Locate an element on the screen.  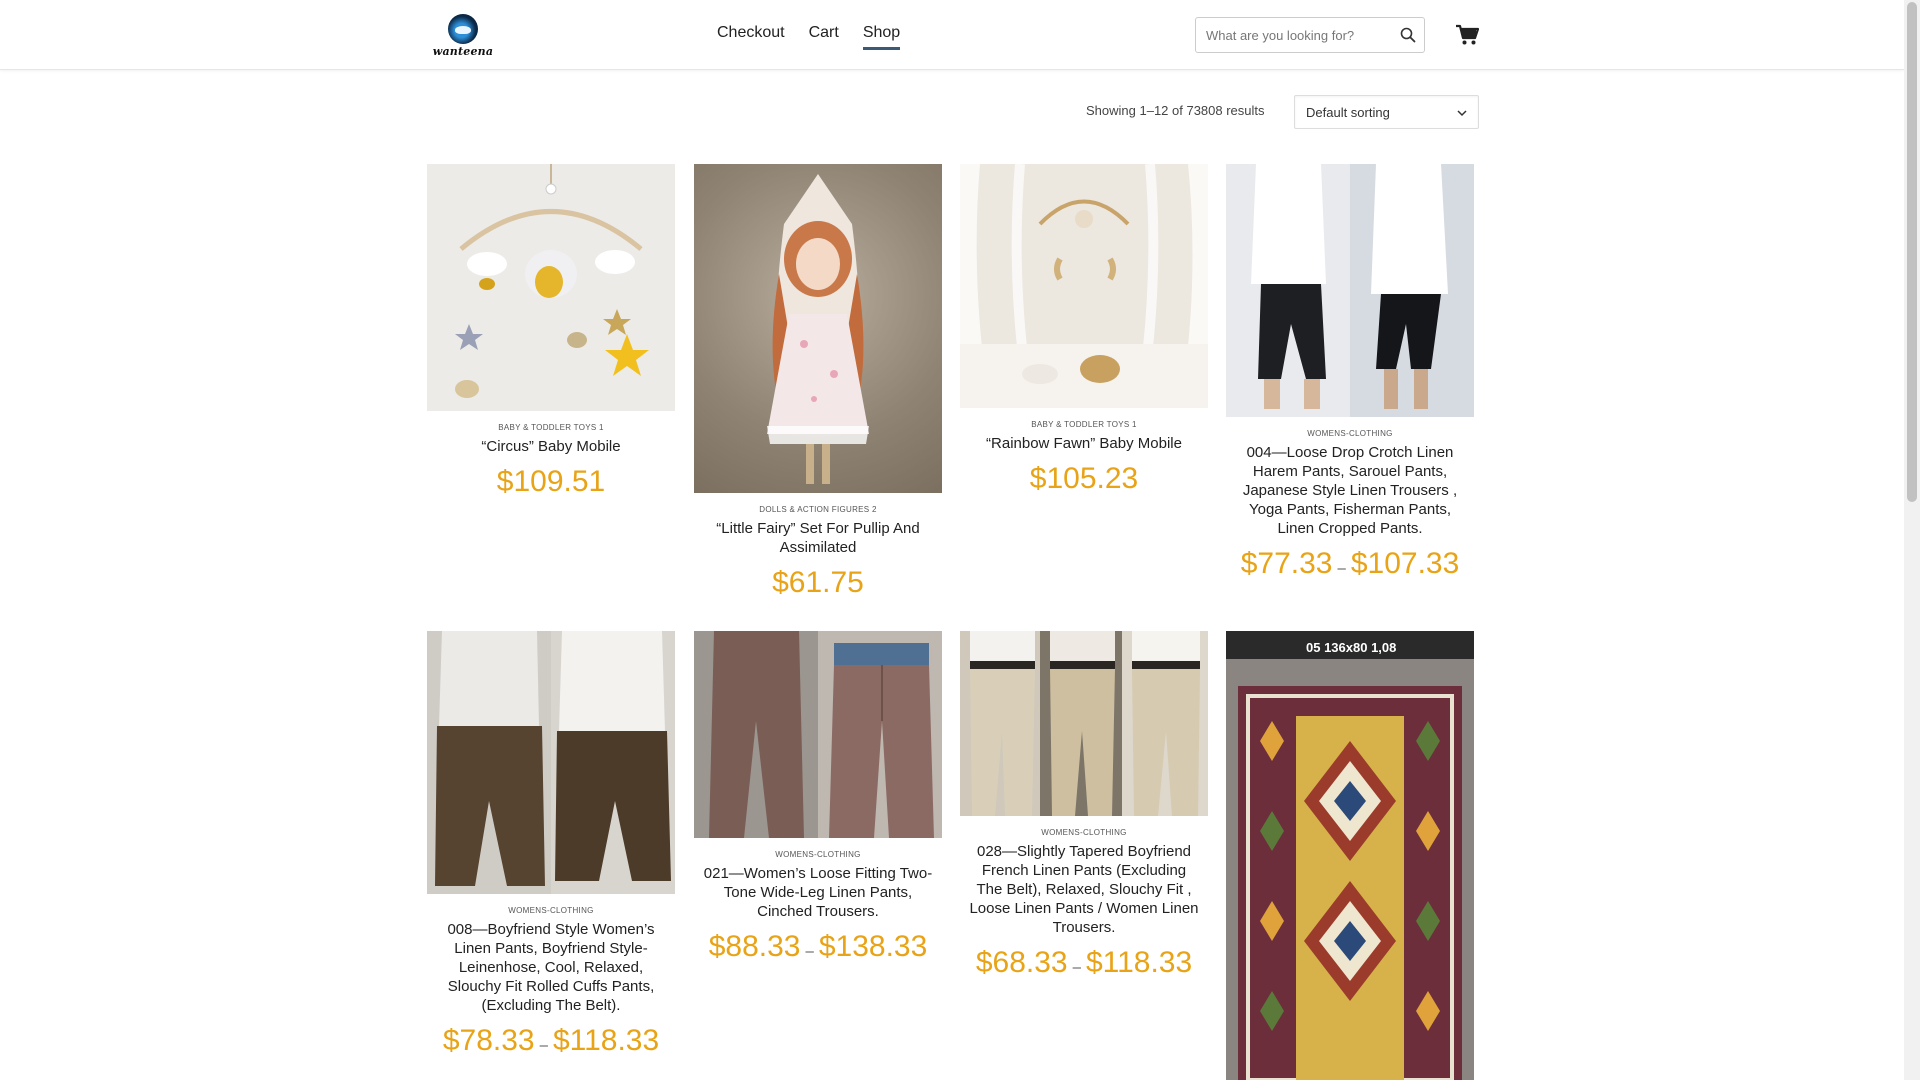
product-price: $78.33– $118.33 is located at coordinates (551, 1043).